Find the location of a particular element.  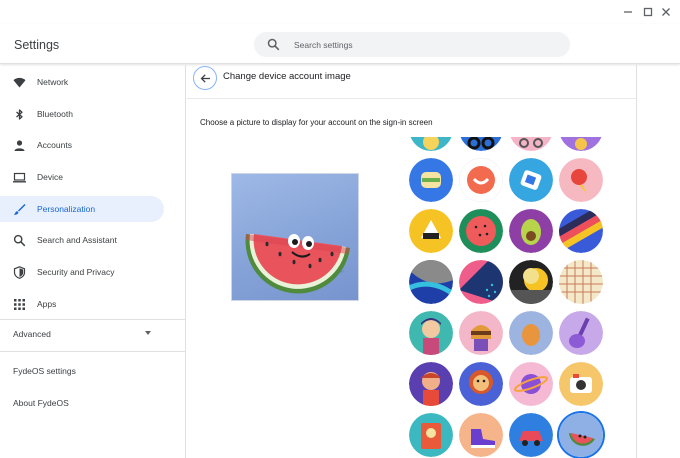

sidebar-item-accounts: Accounts is located at coordinates (82, 145).